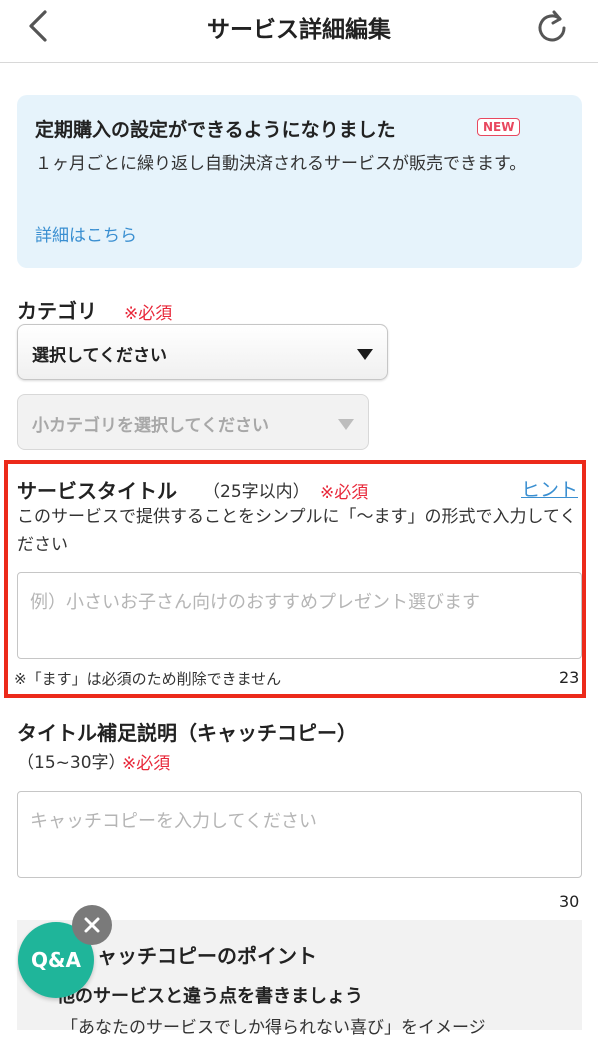 The height and width of the screenshot is (1038, 598). What do you see at coordinates (71, 763) in the screenshot?
I see `catch-copy-limit: （15~30字）` at bounding box center [71, 763].